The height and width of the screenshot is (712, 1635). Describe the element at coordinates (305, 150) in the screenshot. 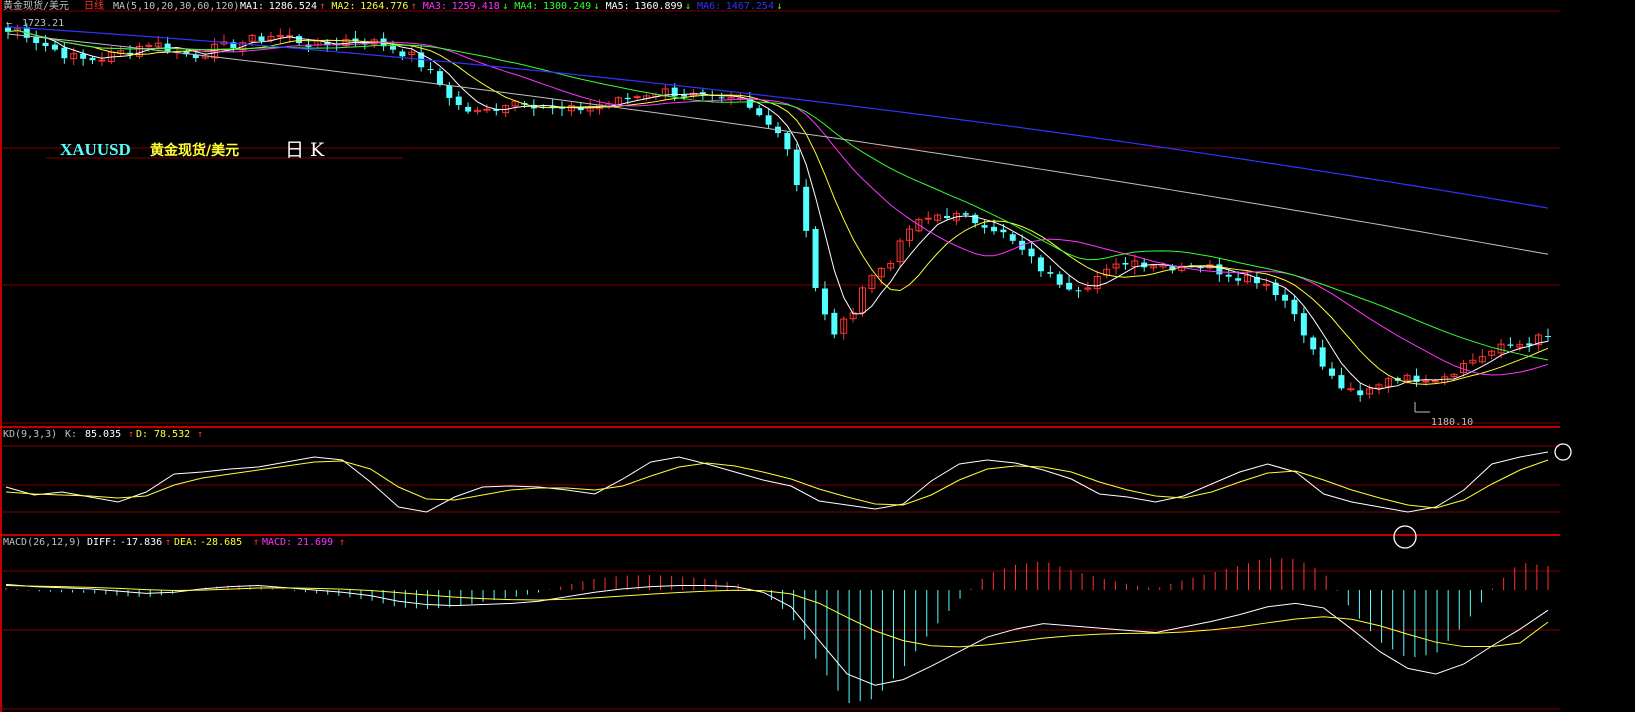

I see `title-period: 日 K` at that location.